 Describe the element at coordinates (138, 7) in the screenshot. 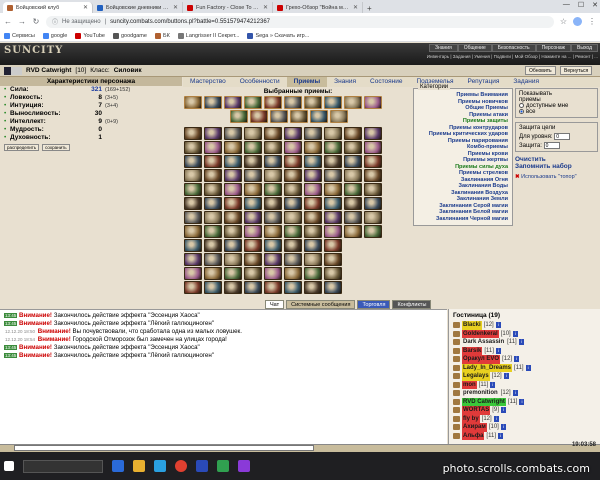

I see `browser-tab: Бойцовские дневники - RVD C...✕` at that location.